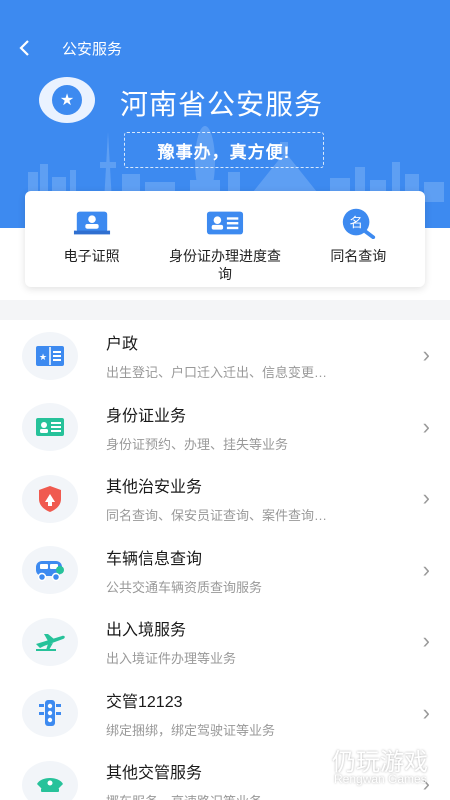 This screenshot has width=450, height=800. What do you see at coordinates (225, 714) in the screenshot?
I see `list-item: 交管12123 绑定捆绑，绑定驾驶证等业务 ›` at bounding box center [225, 714].